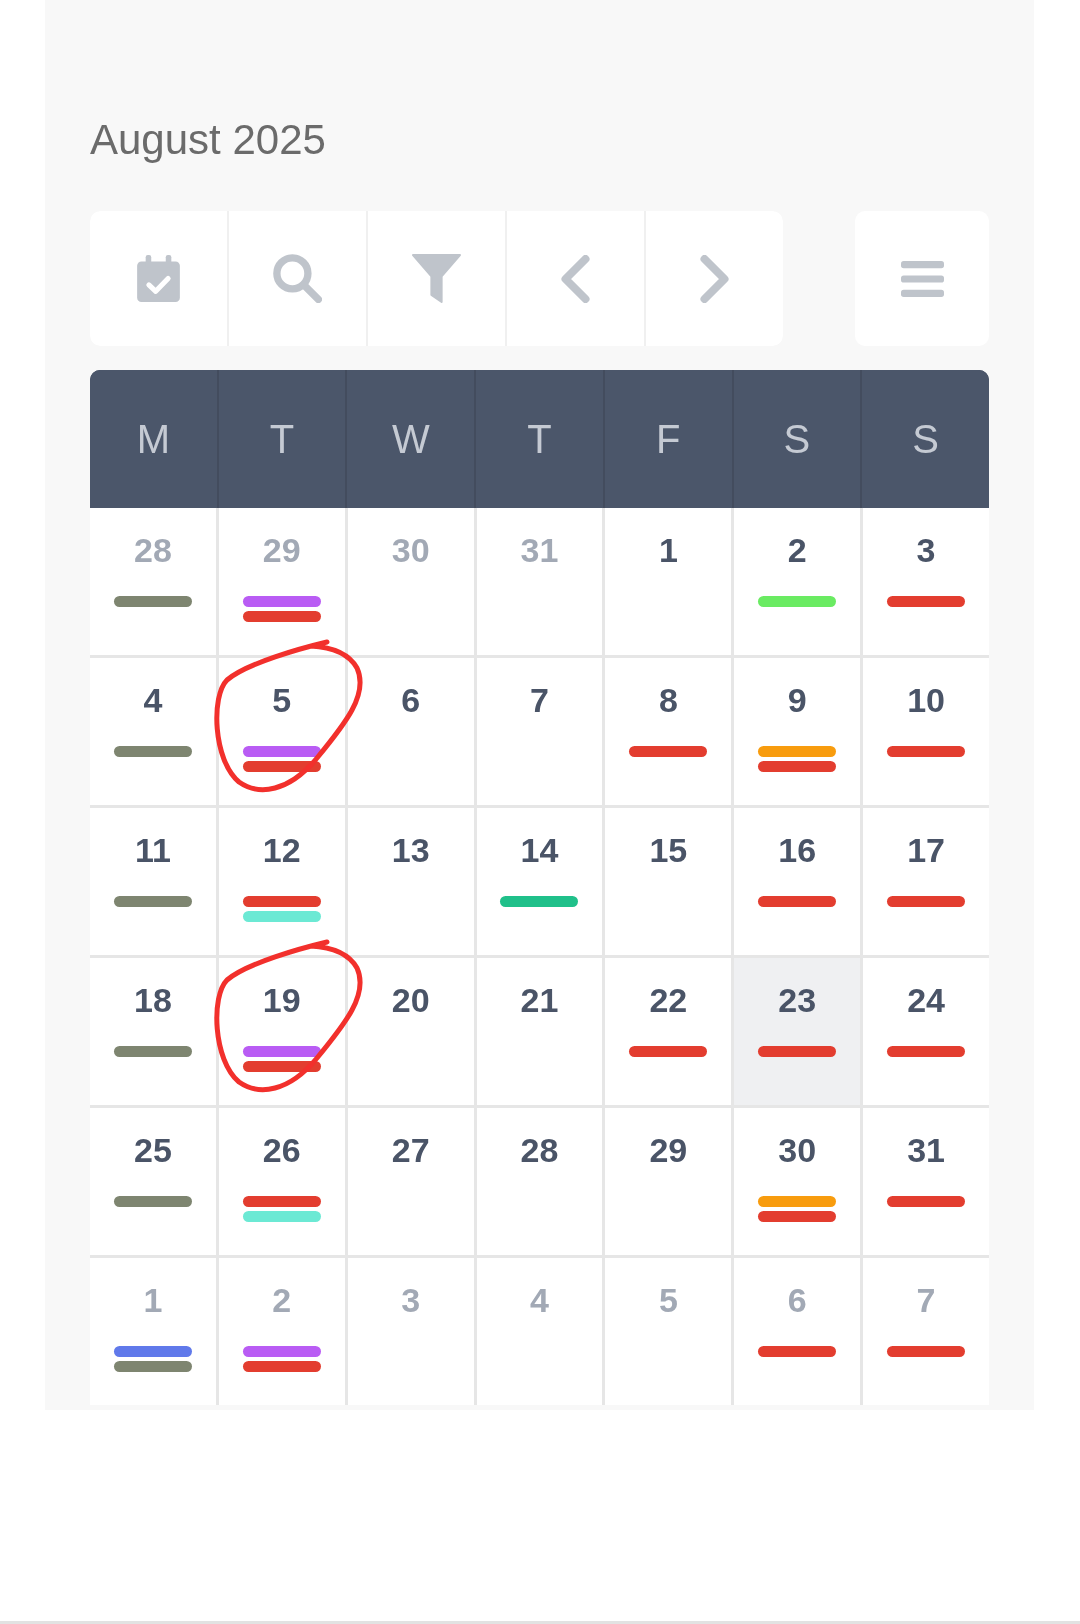  I want to click on search-icon, so click(297, 278).